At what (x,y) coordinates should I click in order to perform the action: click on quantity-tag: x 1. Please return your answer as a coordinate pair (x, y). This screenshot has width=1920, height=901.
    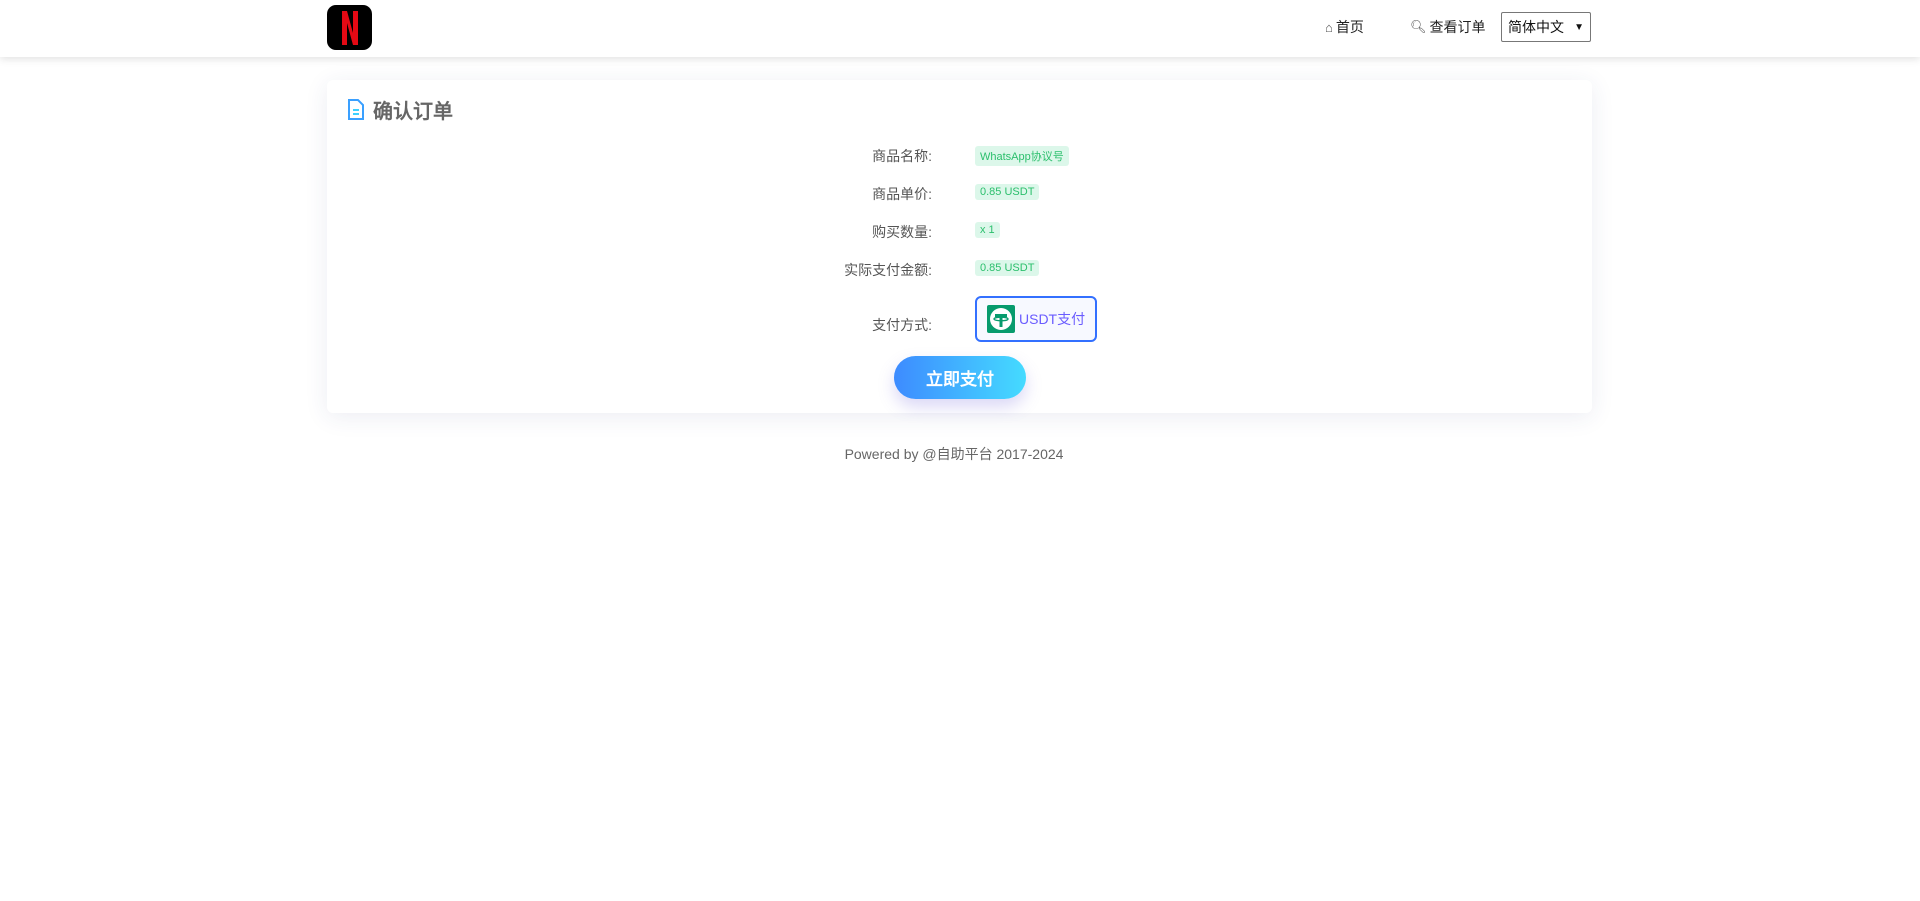
    Looking at the image, I should click on (987, 230).